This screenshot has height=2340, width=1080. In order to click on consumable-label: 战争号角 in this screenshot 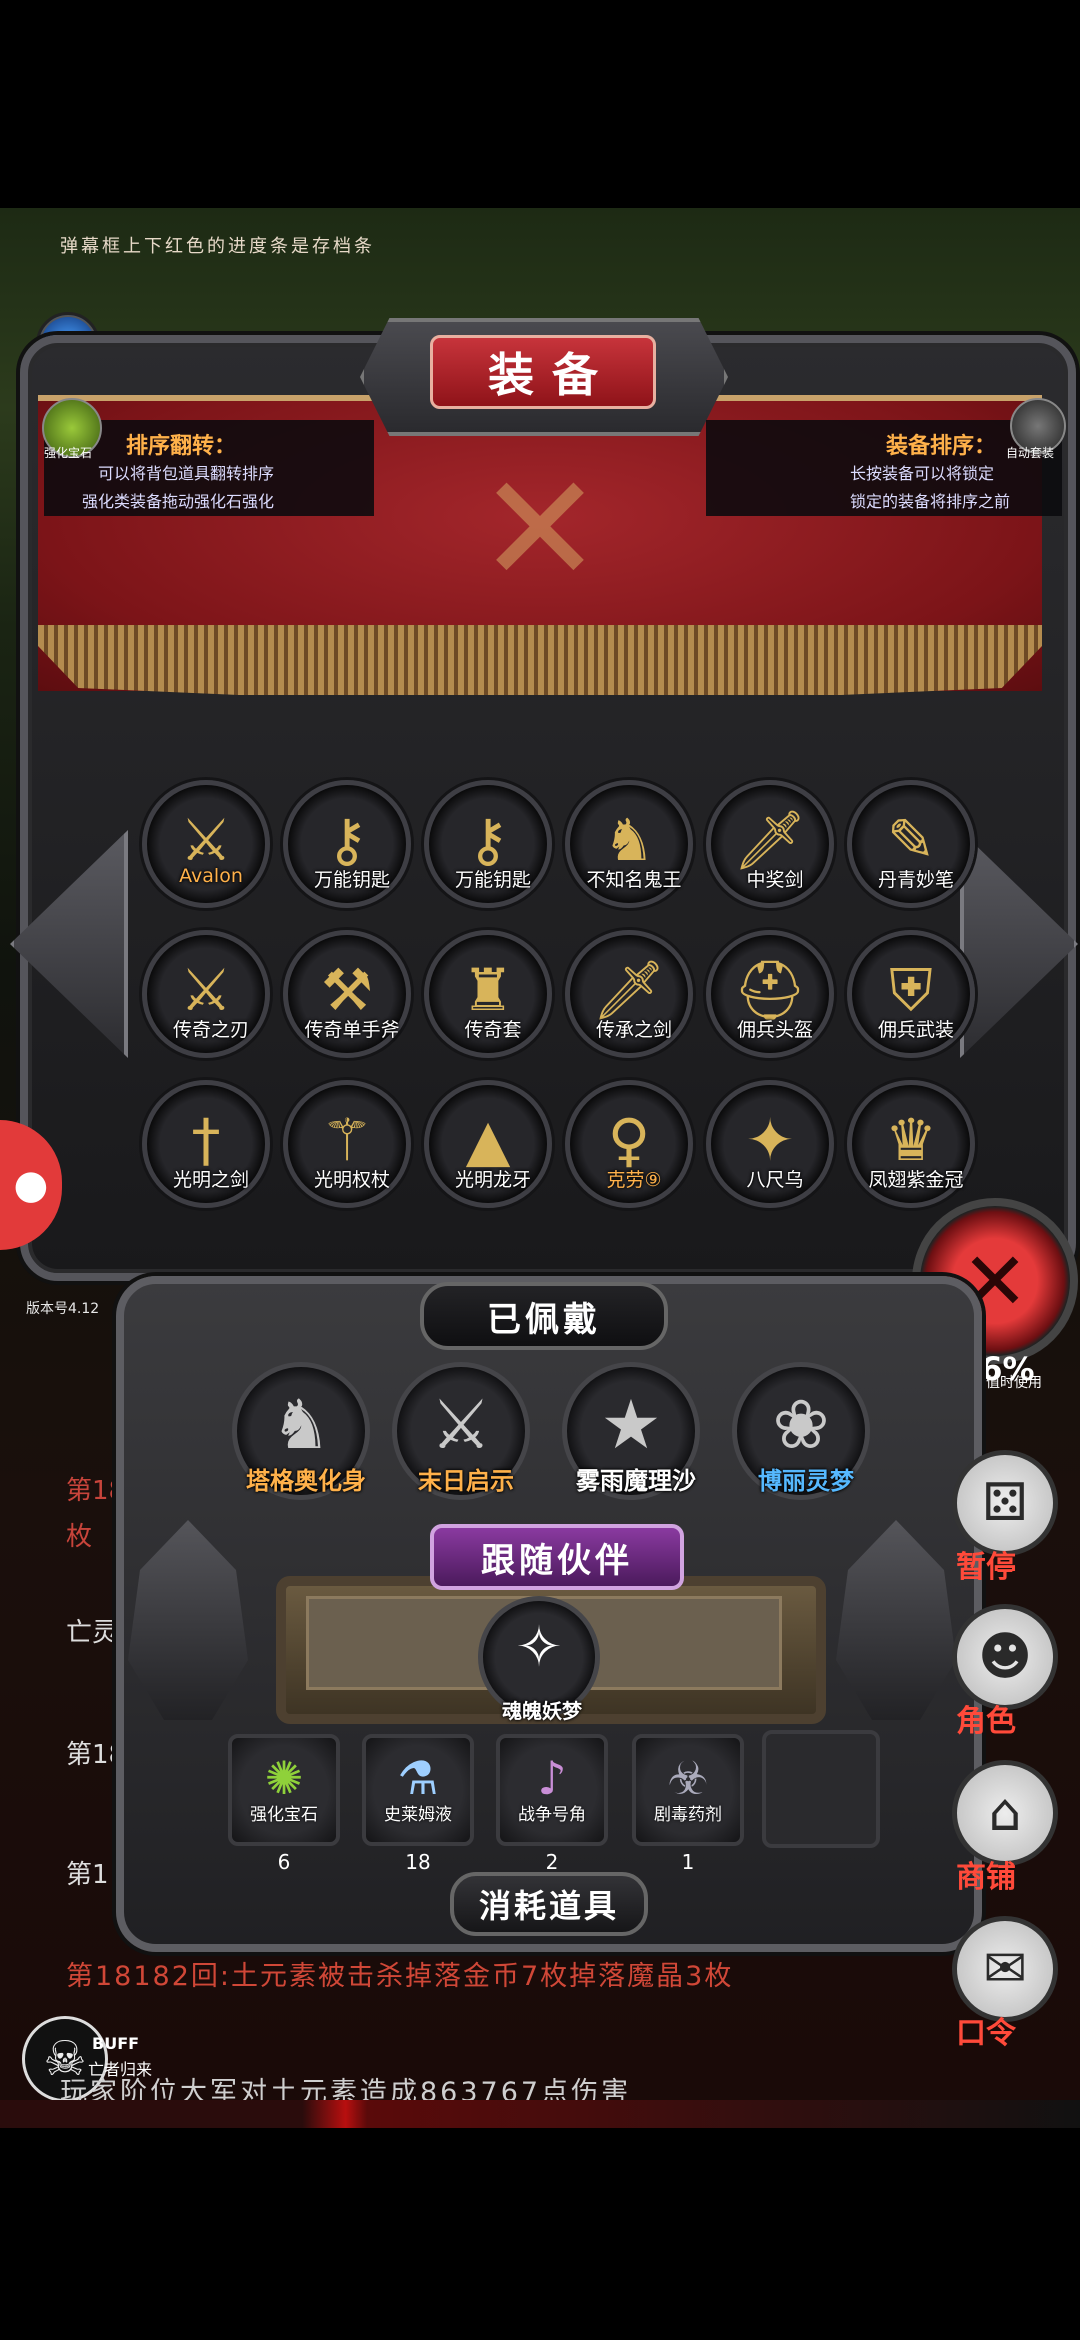, I will do `click(552, 1815)`.